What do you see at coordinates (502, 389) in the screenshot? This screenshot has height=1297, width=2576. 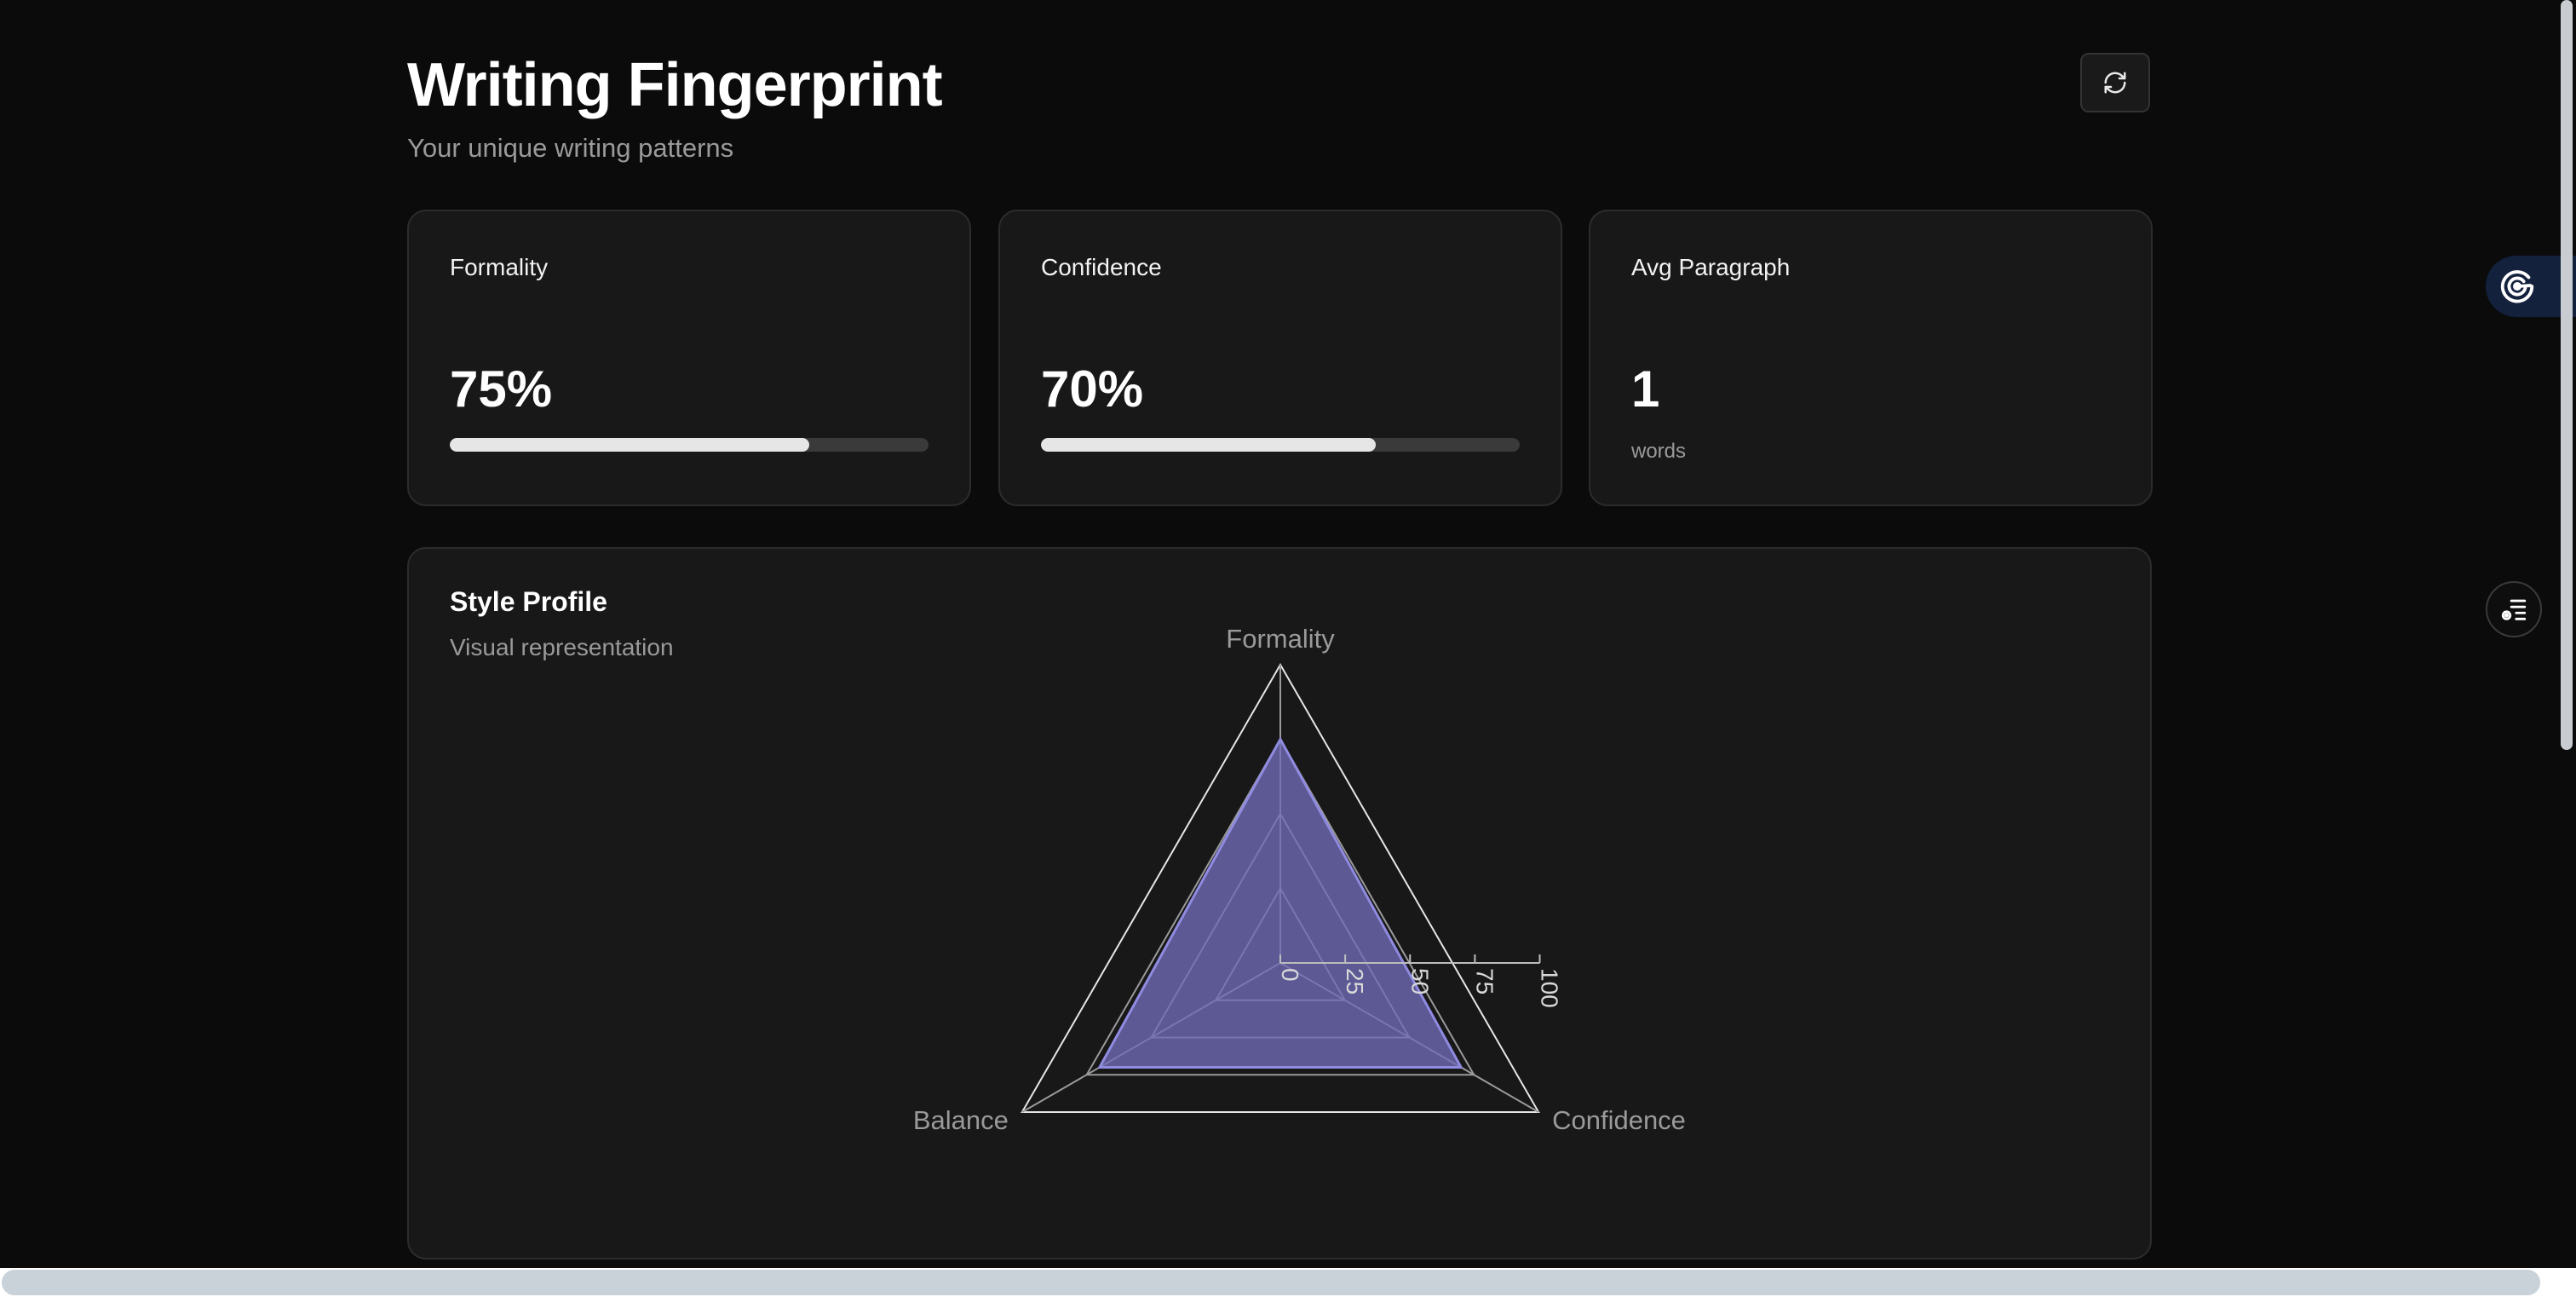 I see `stat-value: 75%` at bounding box center [502, 389].